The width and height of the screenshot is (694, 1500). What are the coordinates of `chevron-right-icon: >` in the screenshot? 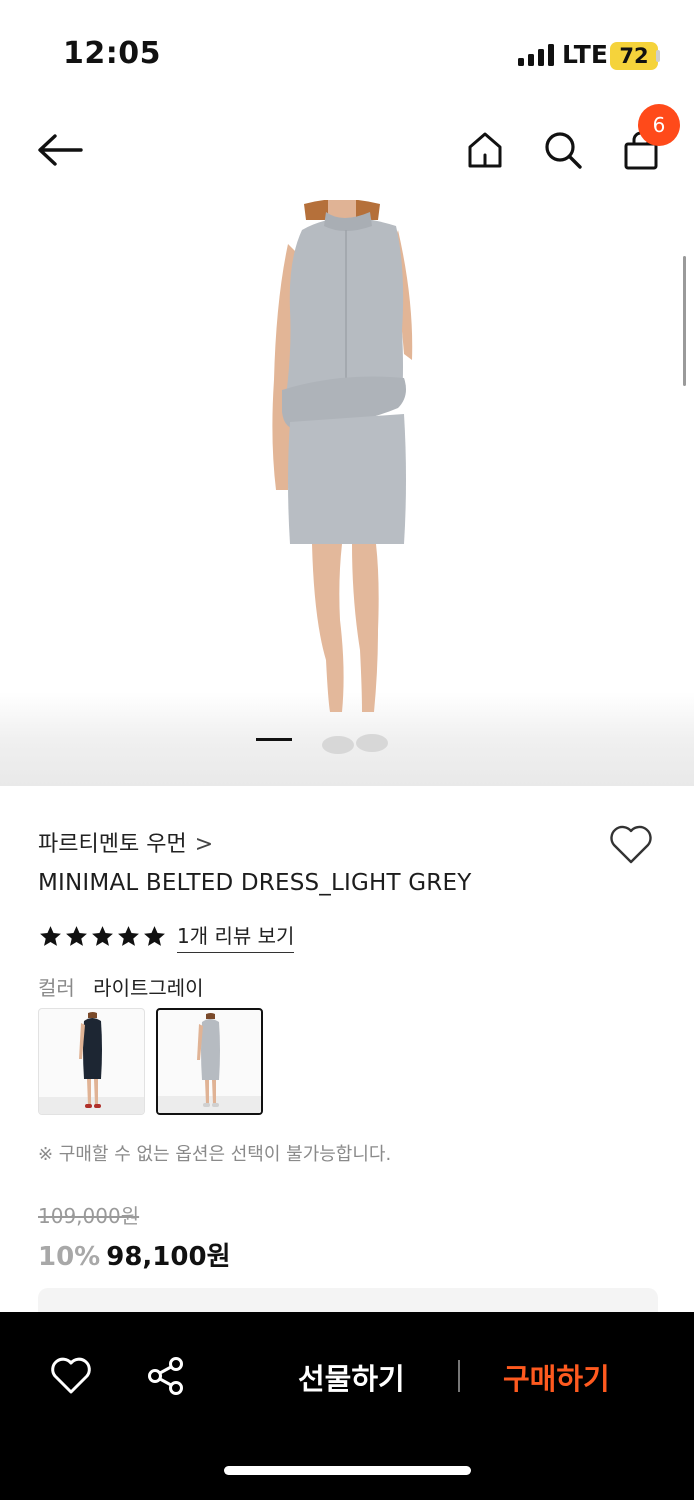 It's located at (204, 844).